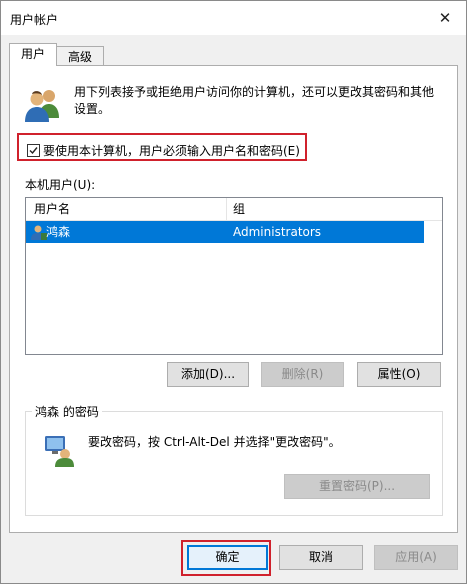  Describe the element at coordinates (52, 209) in the screenshot. I see `column-header-username: 用户名` at that location.